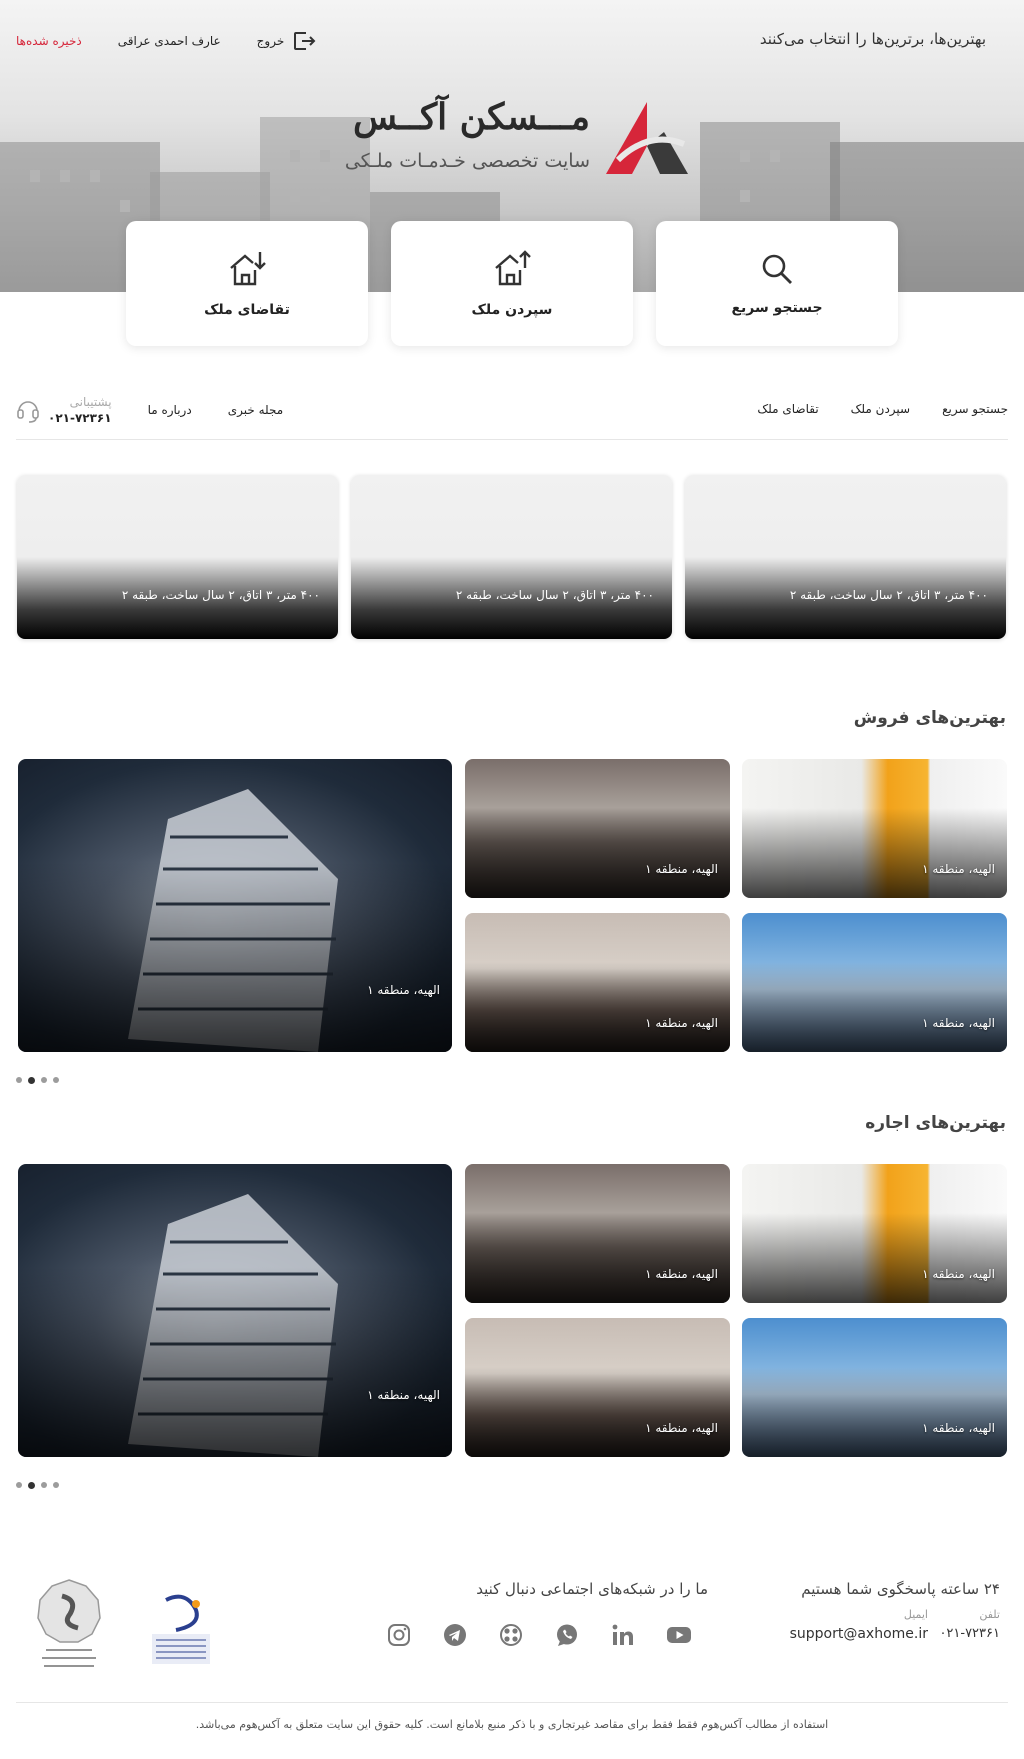 The width and height of the screenshot is (1024, 1759). I want to click on footer-social-title: ما را در شبکه‌های اجتماعی دنبال کنید, so click(592, 1589).